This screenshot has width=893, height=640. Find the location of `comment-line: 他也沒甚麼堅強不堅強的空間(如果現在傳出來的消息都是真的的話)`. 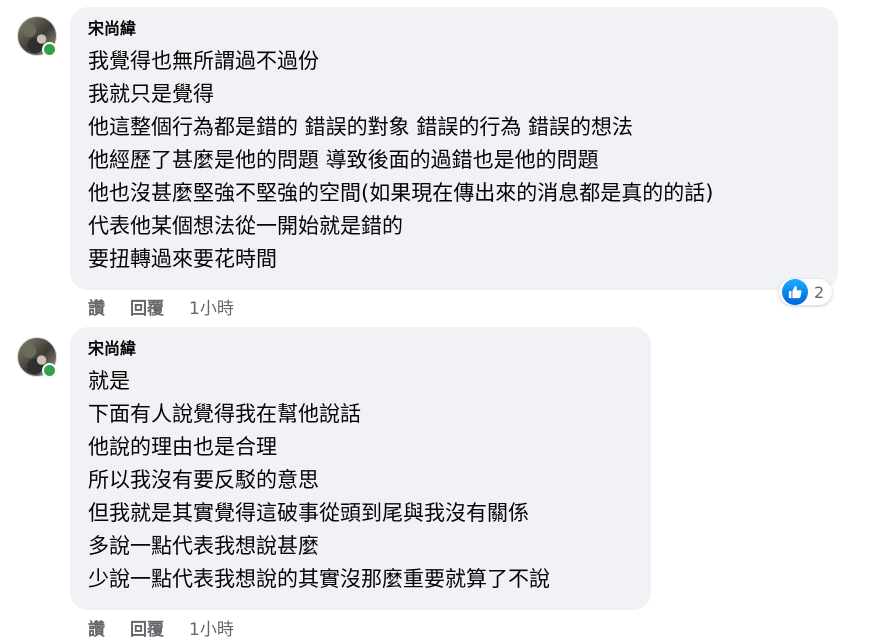

comment-line: 他也沒甚麼堅強不堅強的空間(如果現在傳出來的消息都是真的的話) is located at coordinates (401, 193).